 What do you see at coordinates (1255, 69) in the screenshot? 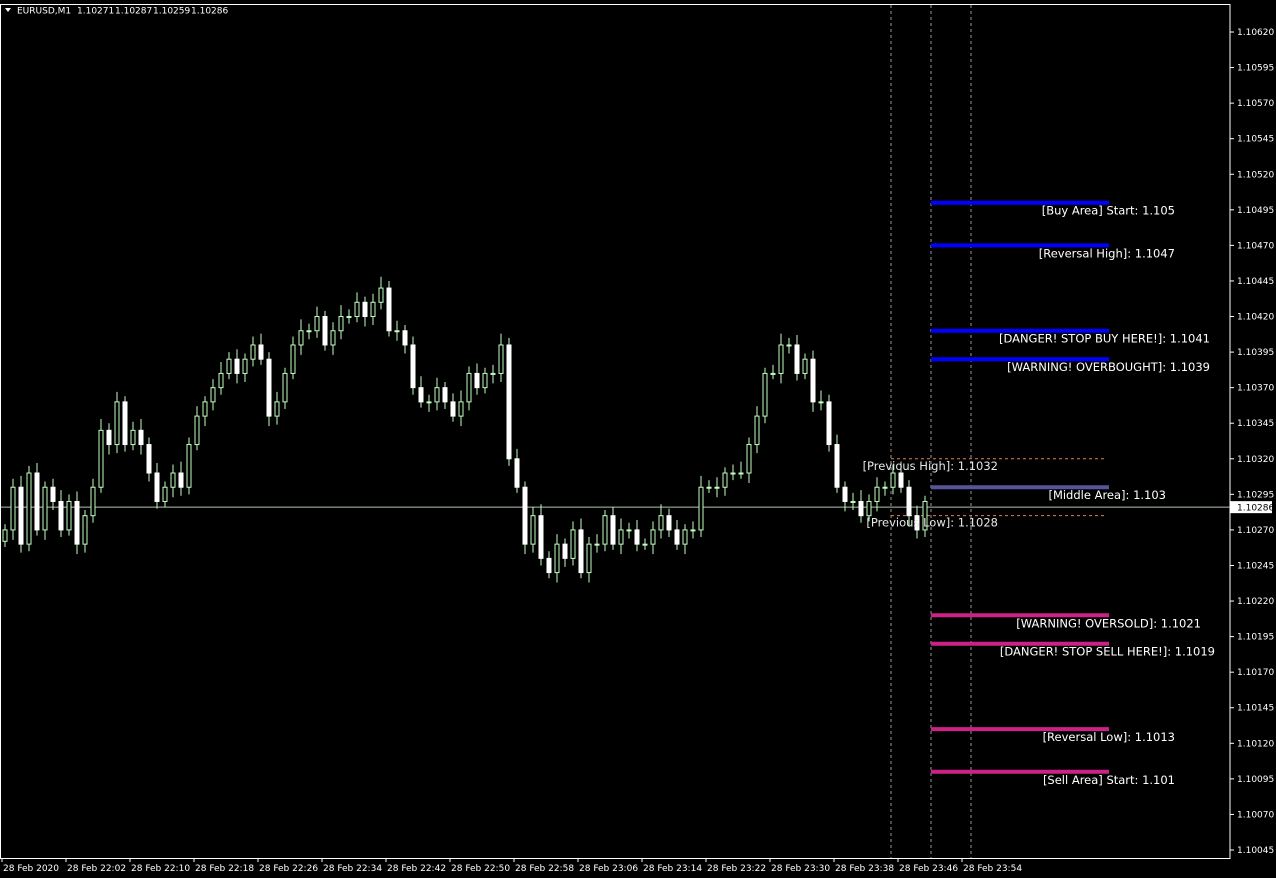
I see `price-tick-label: 1.10595` at bounding box center [1255, 69].